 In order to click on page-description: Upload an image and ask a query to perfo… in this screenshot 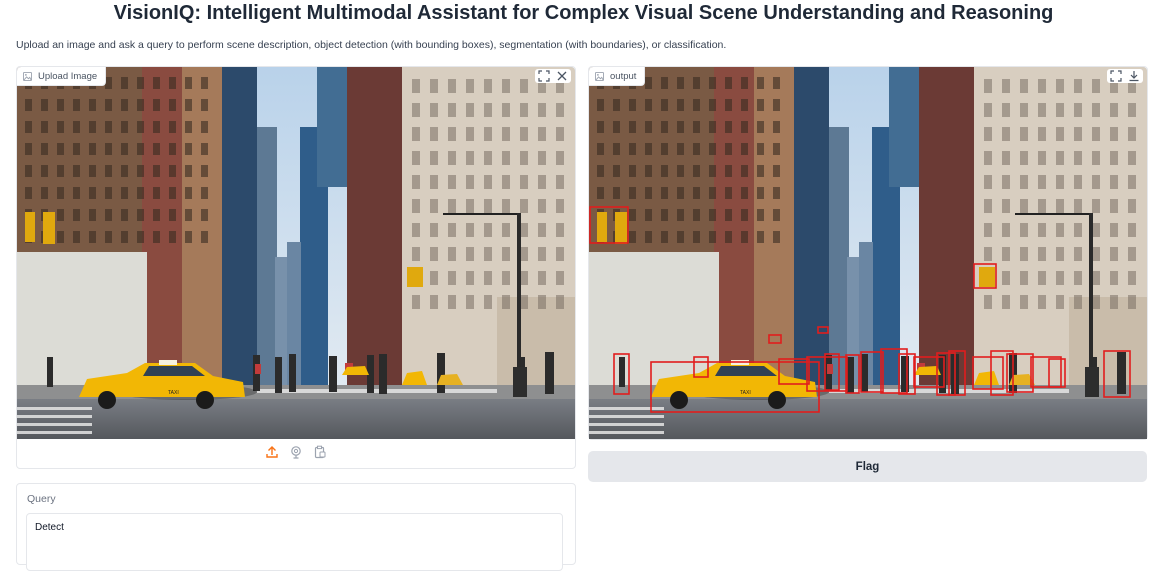, I will do `click(371, 45)`.